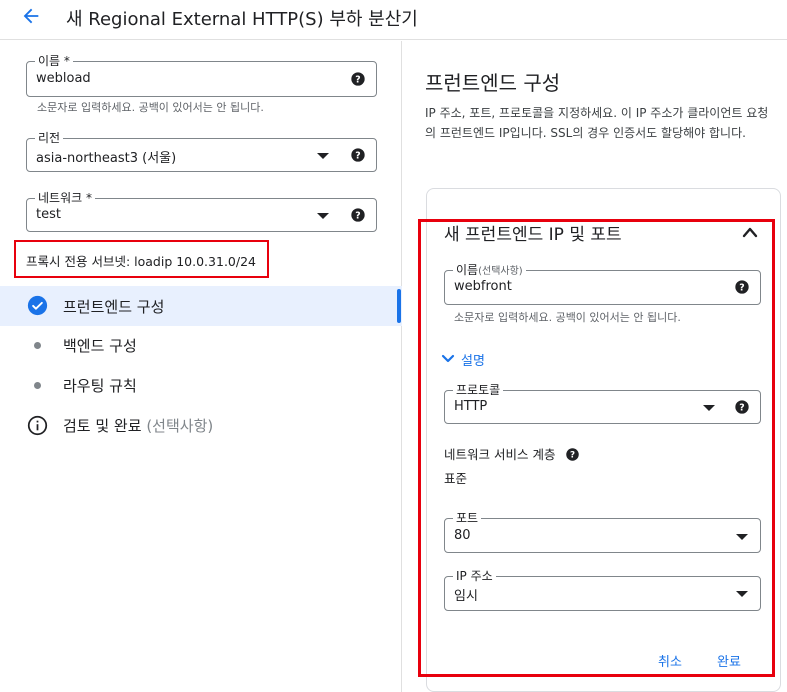 The height and width of the screenshot is (692, 787). Describe the element at coordinates (114, 307) in the screenshot. I see `step-label: 프런트엔드 구성` at that location.